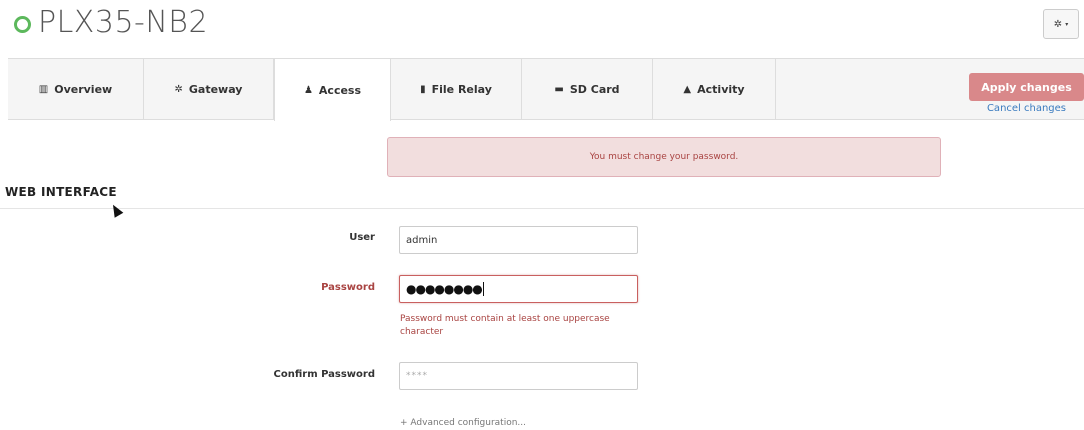 This screenshot has height=430, width=1084. I want to click on tab-activity: ▲ Activity, so click(714, 89).